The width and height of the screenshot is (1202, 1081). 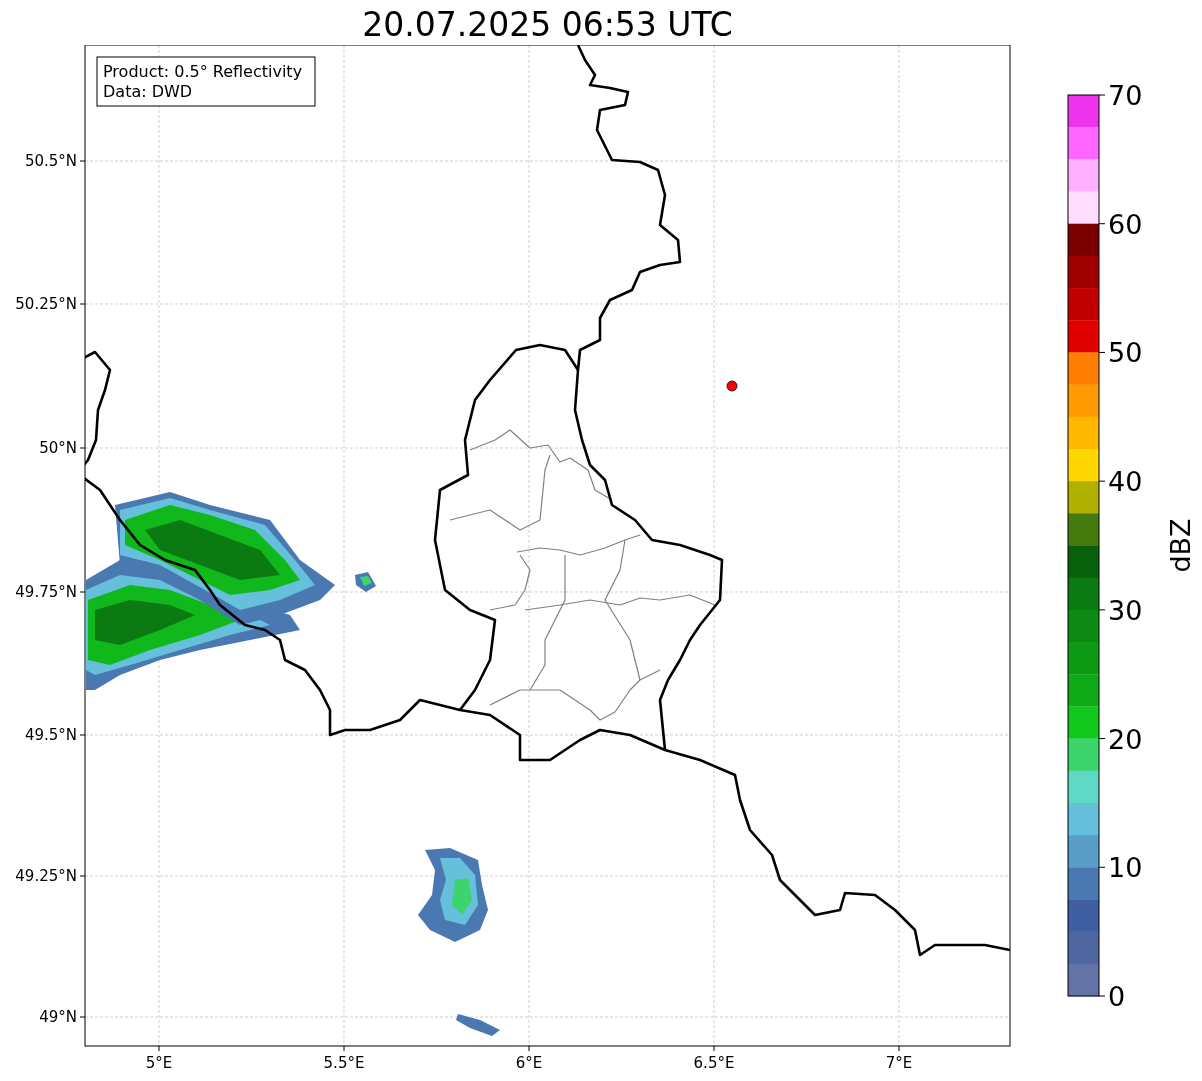 What do you see at coordinates (547, 25) in the screenshot?
I see `chart-title: 20.07.2025 06:53 UTC` at bounding box center [547, 25].